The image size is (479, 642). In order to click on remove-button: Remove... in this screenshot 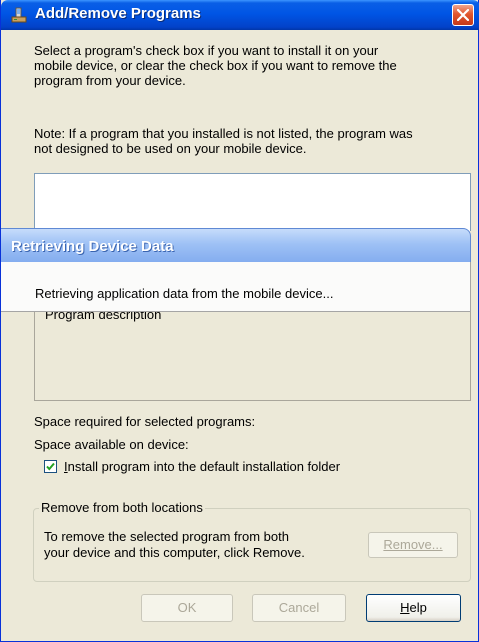, I will do `click(413, 545)`.